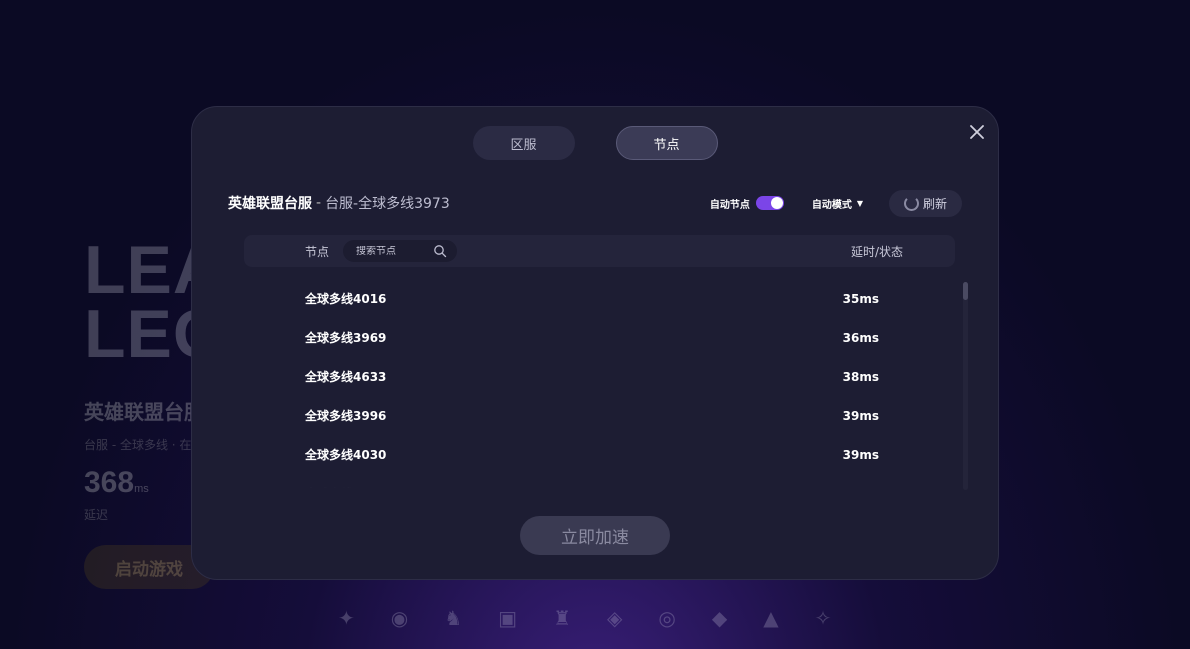  Describe the element at coordinates (729, 205) in the screenshot. I see `auto-node-label: 自动节点` at that location.